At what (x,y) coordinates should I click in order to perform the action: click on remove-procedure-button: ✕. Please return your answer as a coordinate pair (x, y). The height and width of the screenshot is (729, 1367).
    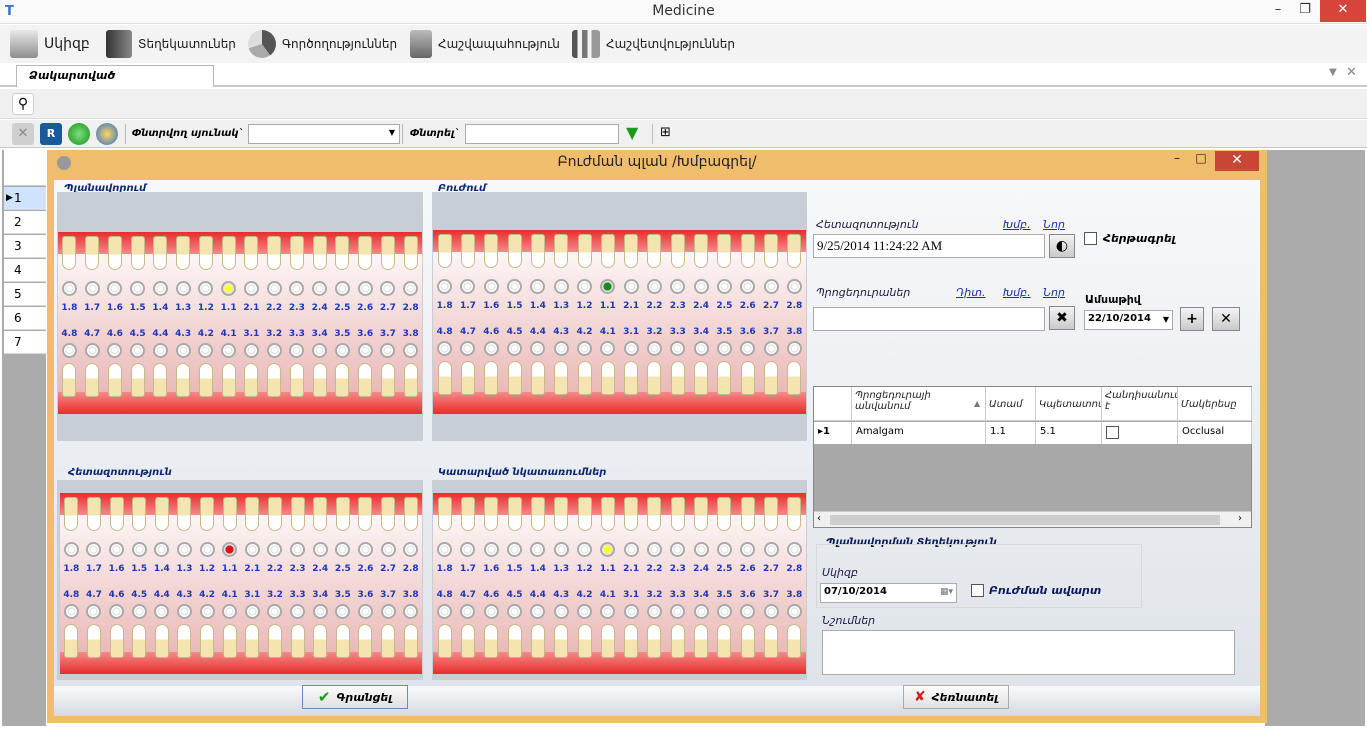
    Looking at the image, I should click on (1226, 319).